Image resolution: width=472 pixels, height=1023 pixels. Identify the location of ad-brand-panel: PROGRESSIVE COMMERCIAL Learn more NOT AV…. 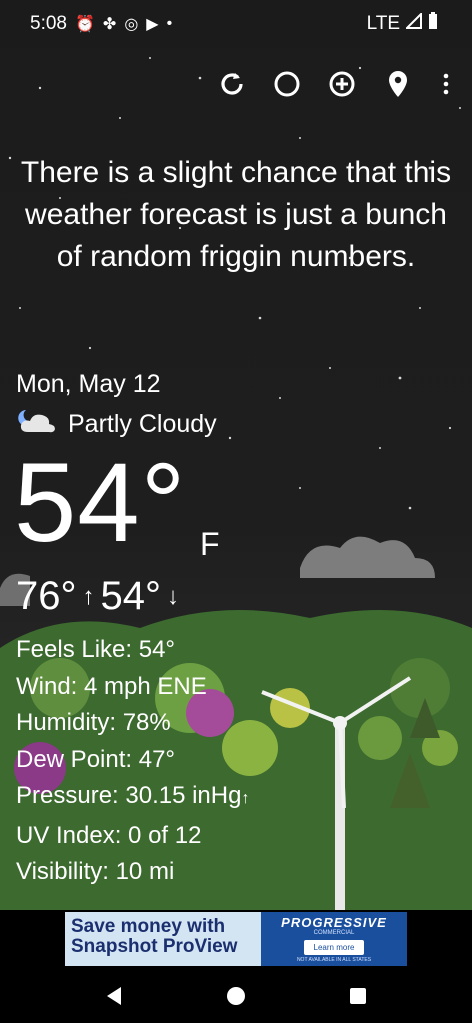
(334, 939).